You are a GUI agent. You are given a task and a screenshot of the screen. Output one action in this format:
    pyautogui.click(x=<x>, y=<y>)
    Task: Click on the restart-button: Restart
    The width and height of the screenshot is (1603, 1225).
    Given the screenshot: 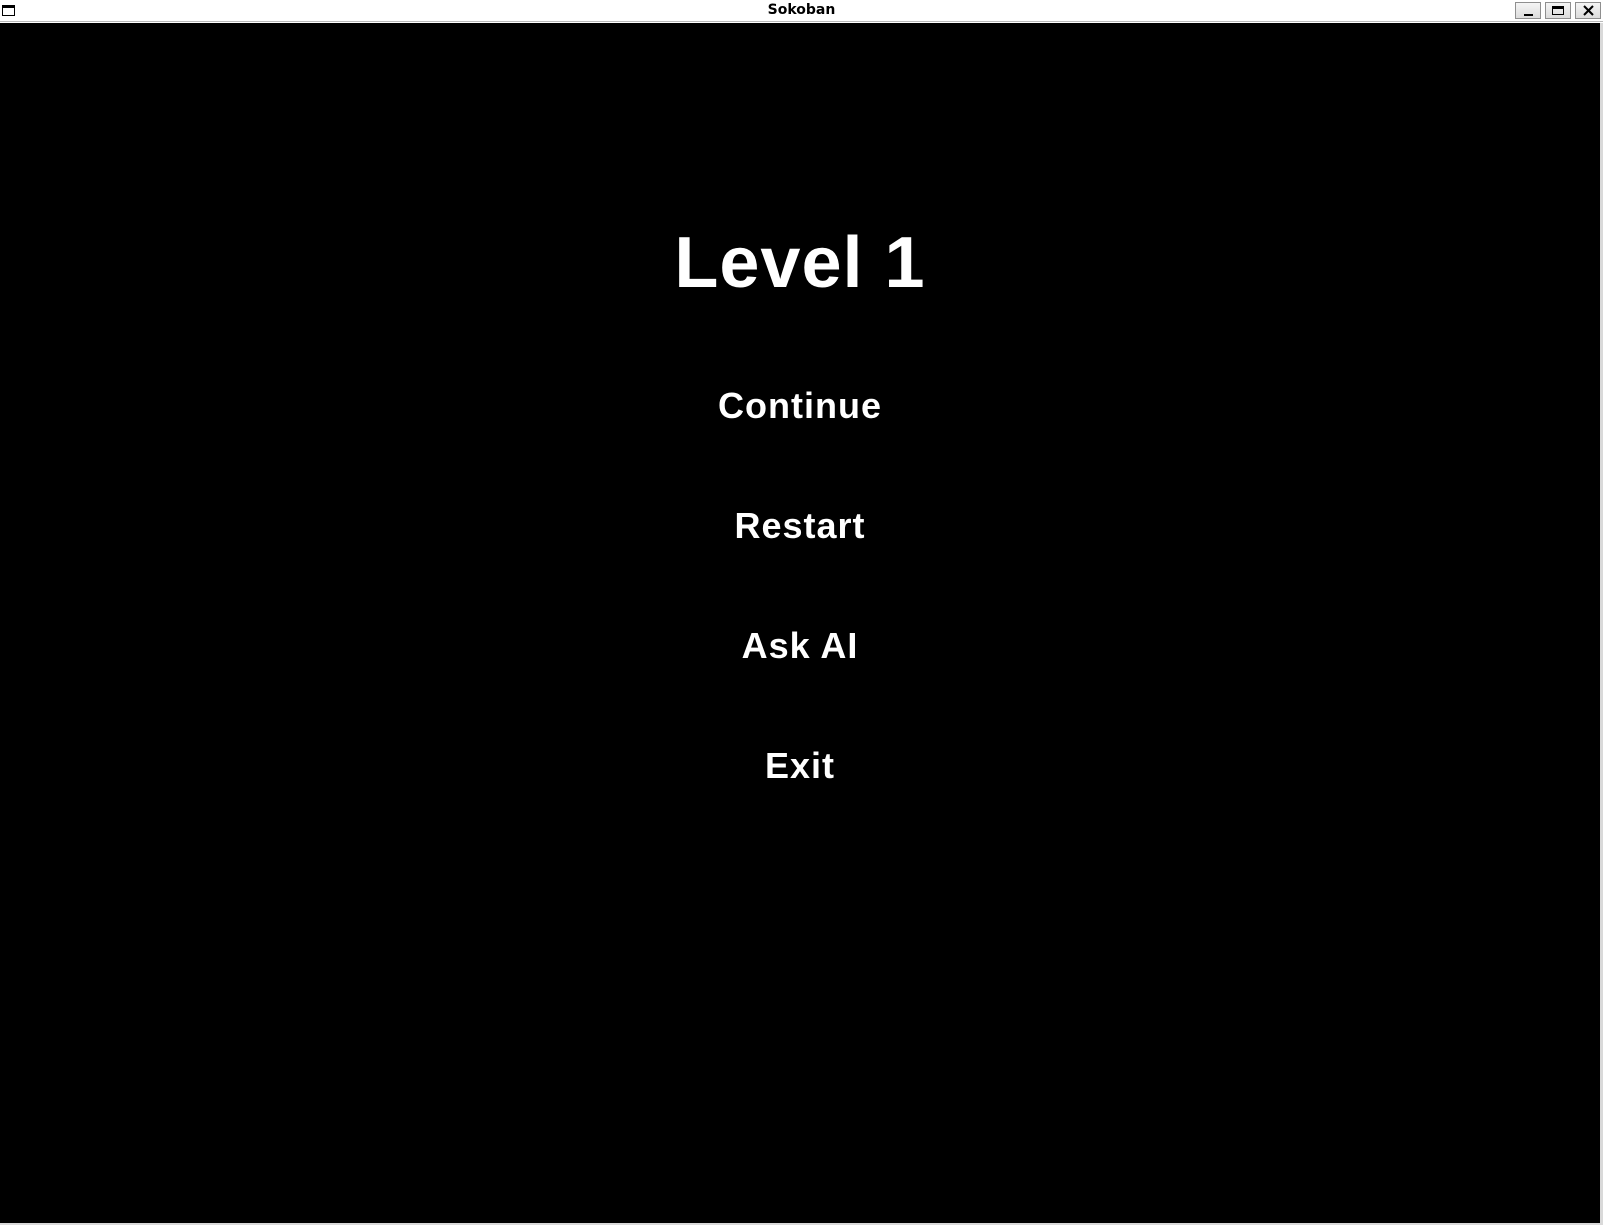 What is the action you would take?
    pyautogui.click(x=800, y=526)
    